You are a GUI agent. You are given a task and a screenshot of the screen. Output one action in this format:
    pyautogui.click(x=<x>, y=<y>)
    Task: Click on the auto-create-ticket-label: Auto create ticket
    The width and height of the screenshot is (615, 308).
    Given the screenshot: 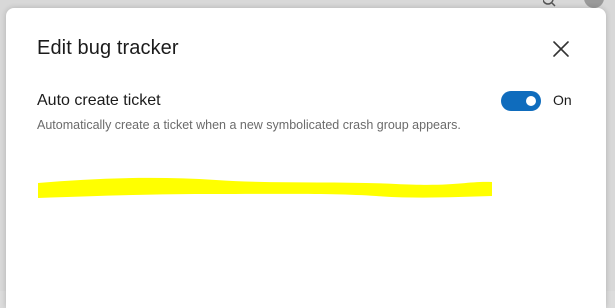 What is the action you would take?
    pyautogui.click(x=99, y=100)
    